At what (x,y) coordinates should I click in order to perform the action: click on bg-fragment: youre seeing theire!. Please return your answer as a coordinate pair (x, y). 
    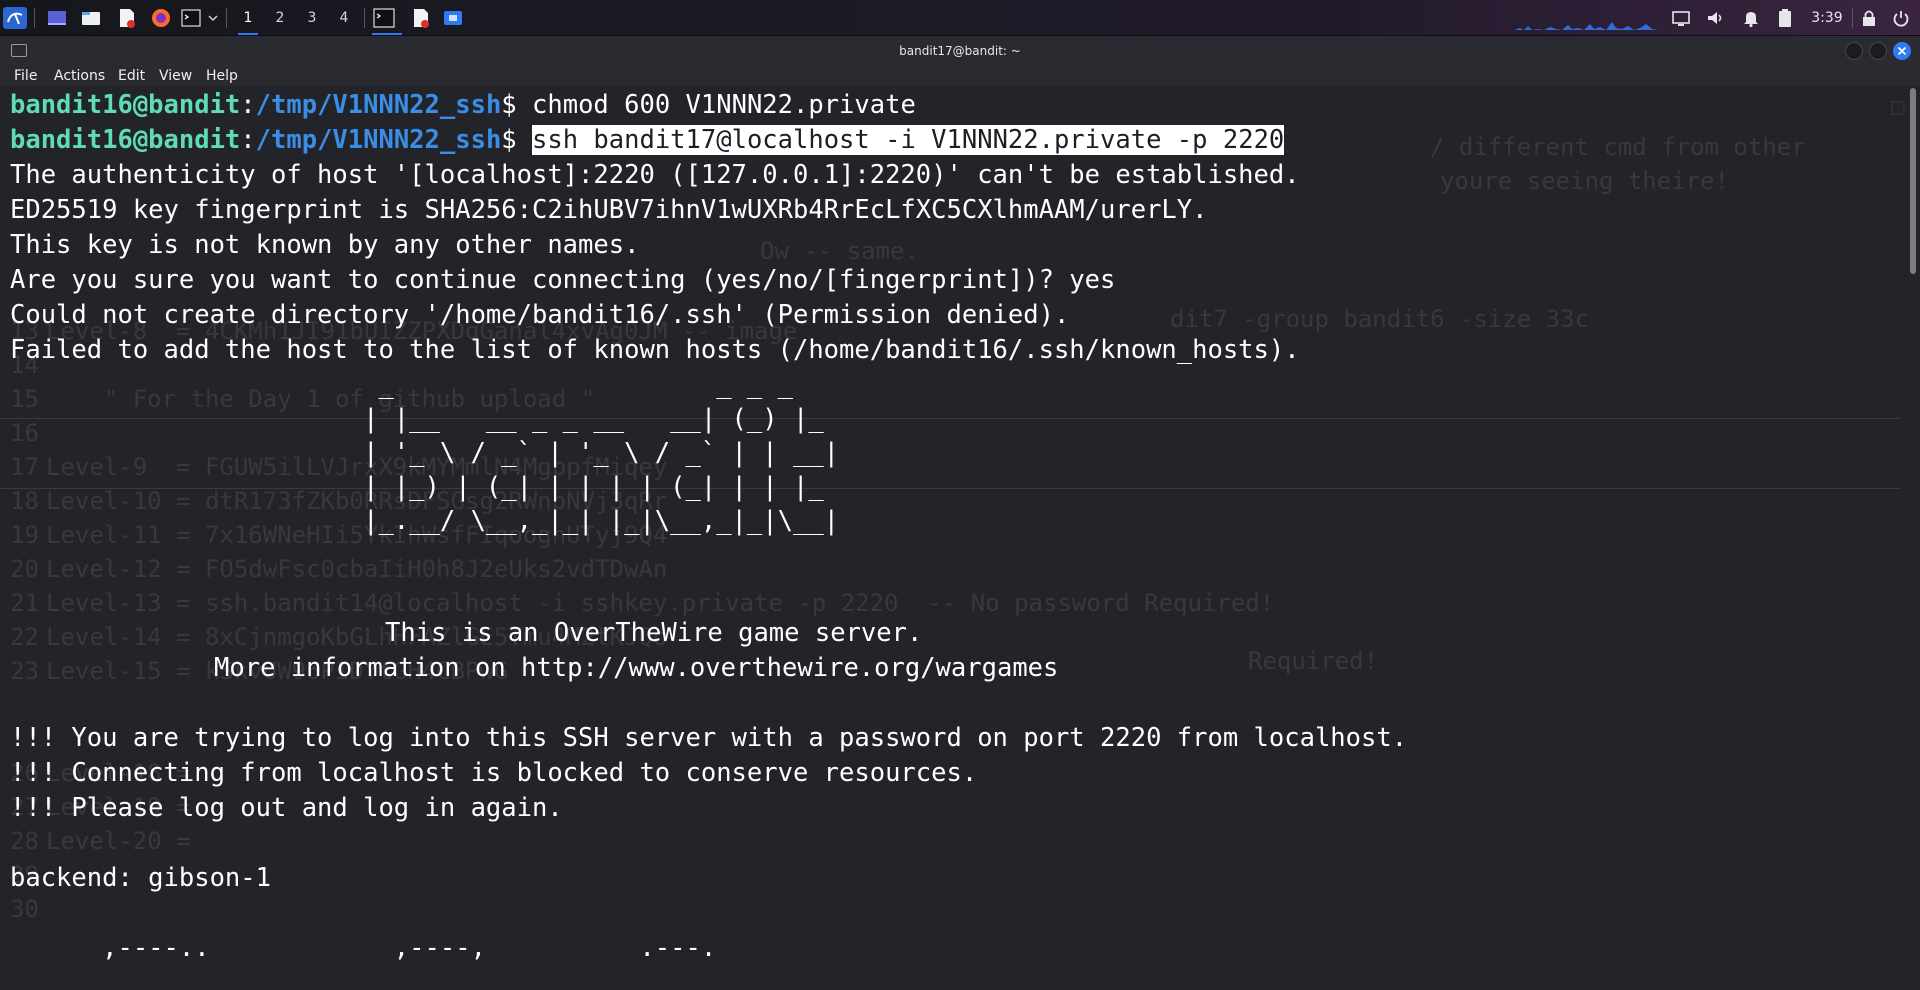
    Looking at the image, I should click on (1584, 181).